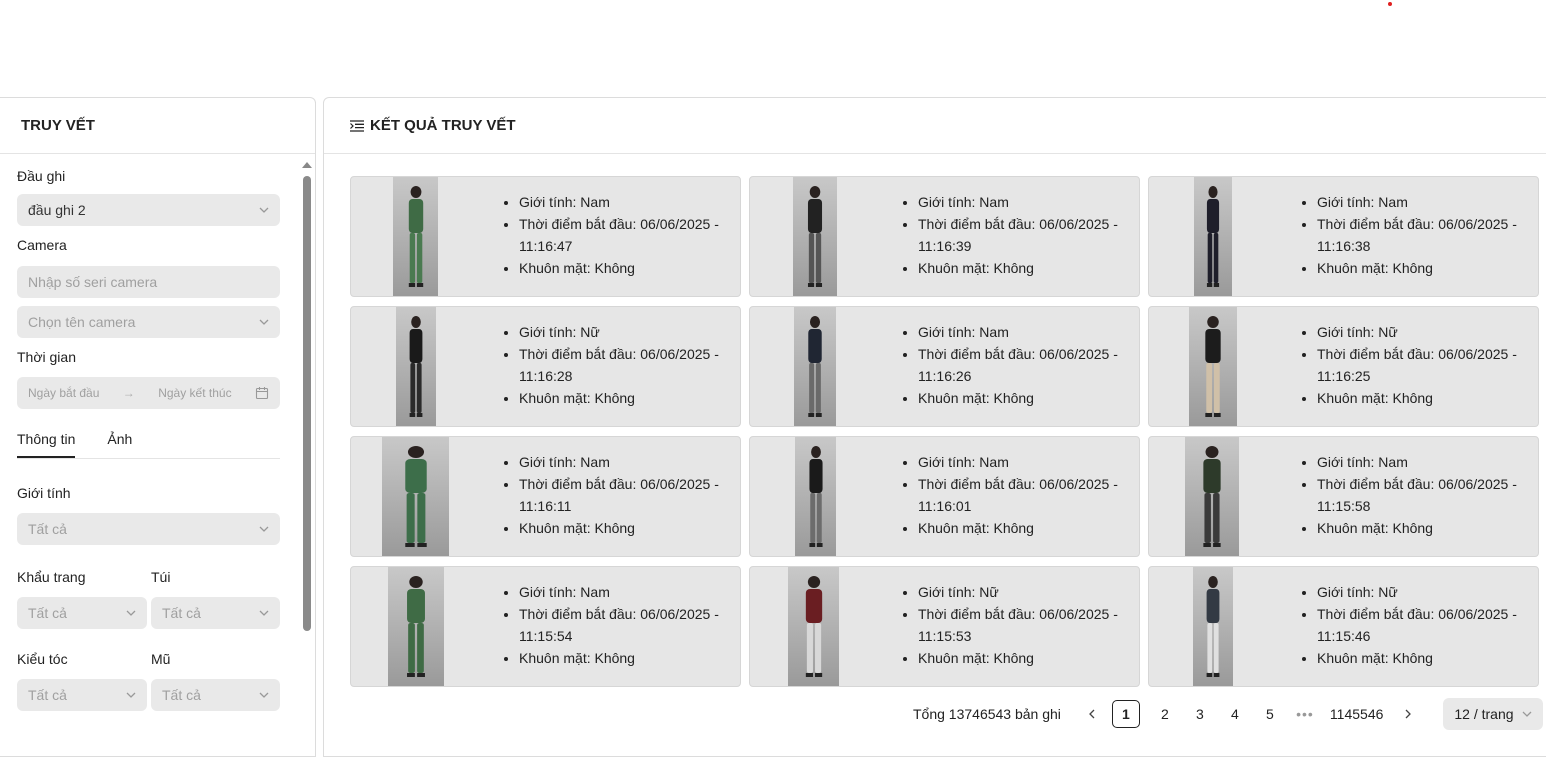  Describe the element at coordinates (46, 357) in the screenshot. I see `time-label: Thời gian` at that location.